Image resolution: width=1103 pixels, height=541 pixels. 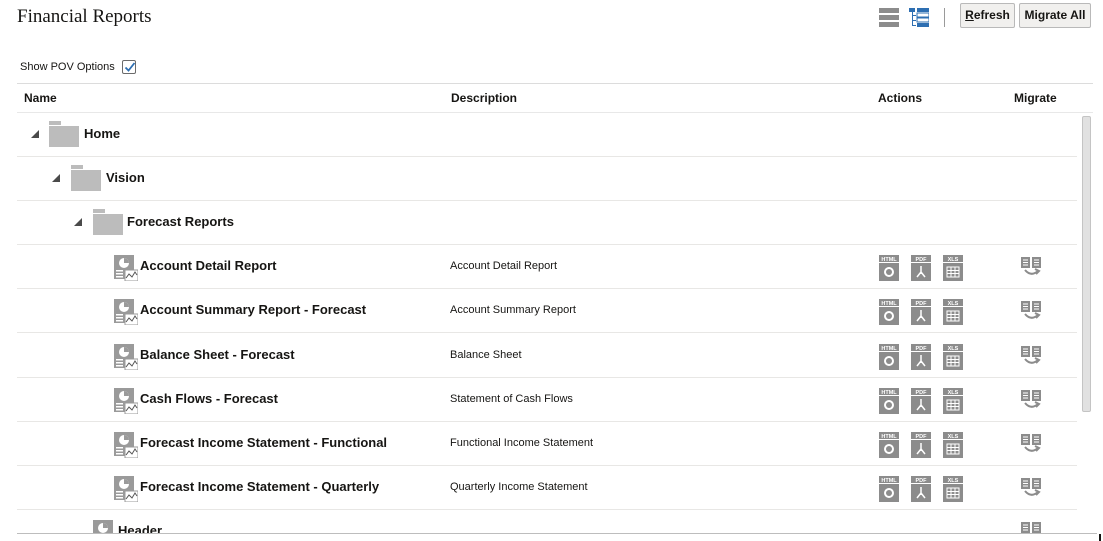 I want to click on refresh-button: Refresh, so click(x=987, y=15).